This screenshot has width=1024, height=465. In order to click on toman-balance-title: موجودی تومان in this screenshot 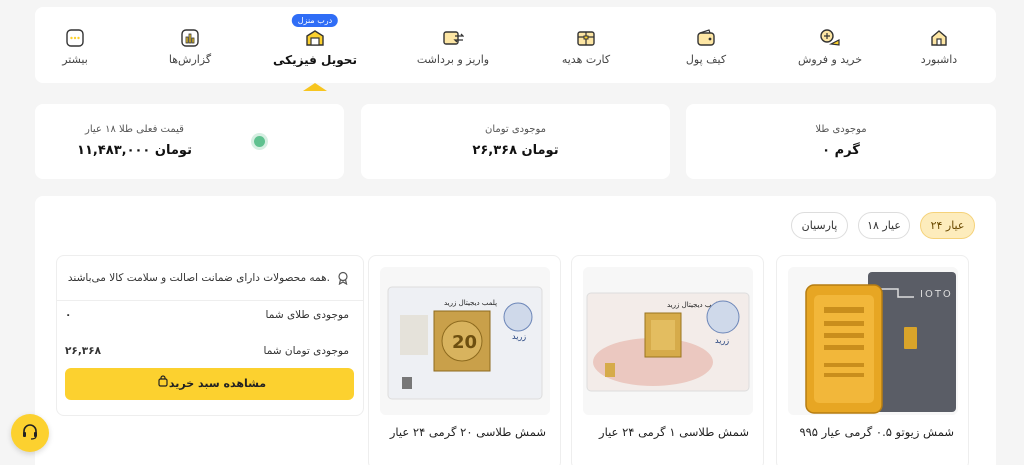, I will do `click(515, 129)`.